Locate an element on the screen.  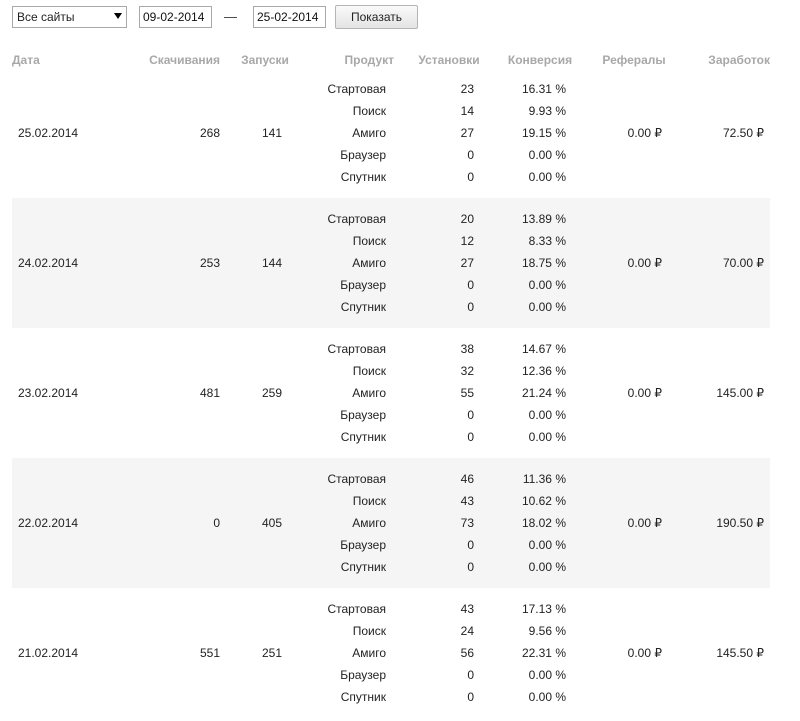
product-conversion: 18.02 % is located at coordinates (543, 523).